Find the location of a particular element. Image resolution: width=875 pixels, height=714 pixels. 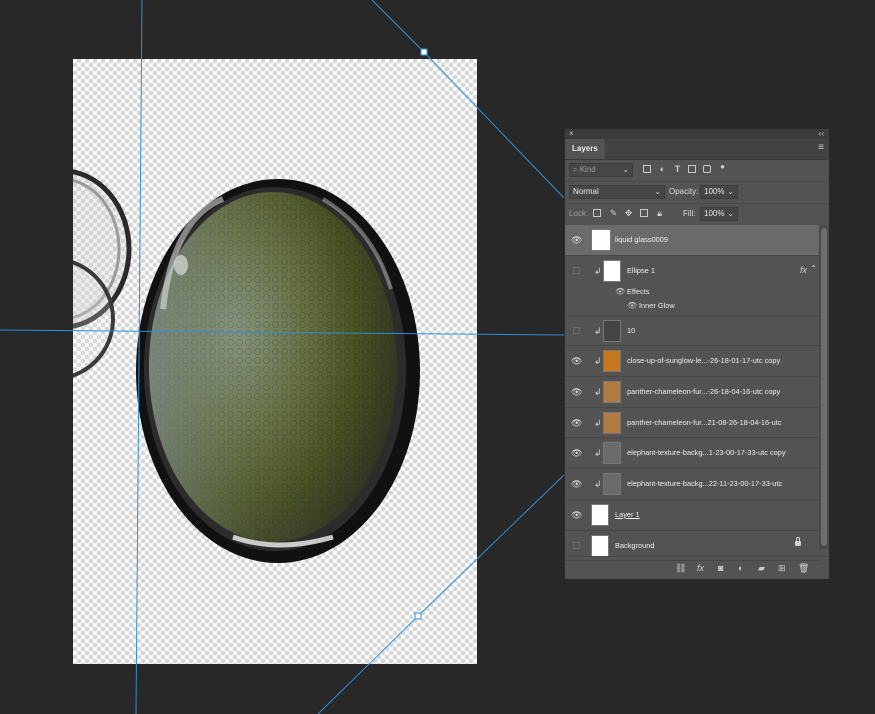

delete-layer-icon: 🗑︎ is located at coordinates (803, 568).